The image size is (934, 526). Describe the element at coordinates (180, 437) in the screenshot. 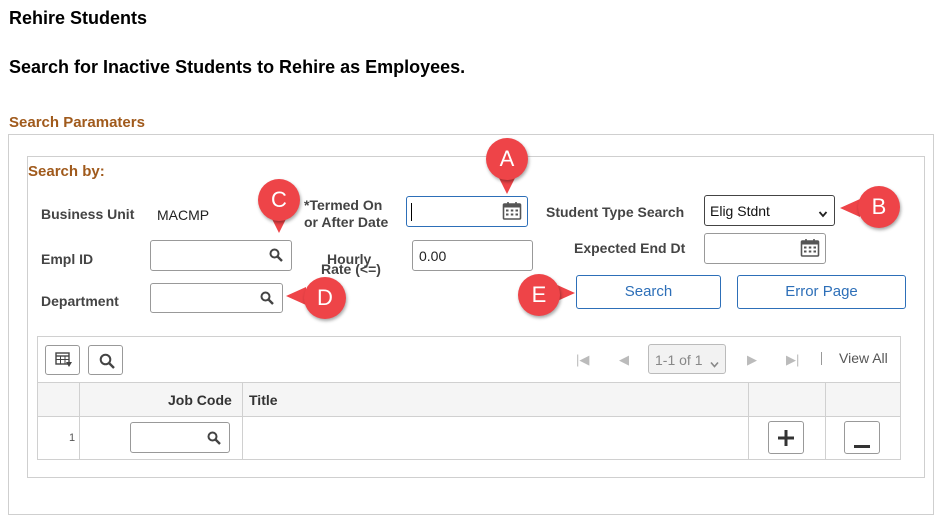

I see `job-code-field` at that location.